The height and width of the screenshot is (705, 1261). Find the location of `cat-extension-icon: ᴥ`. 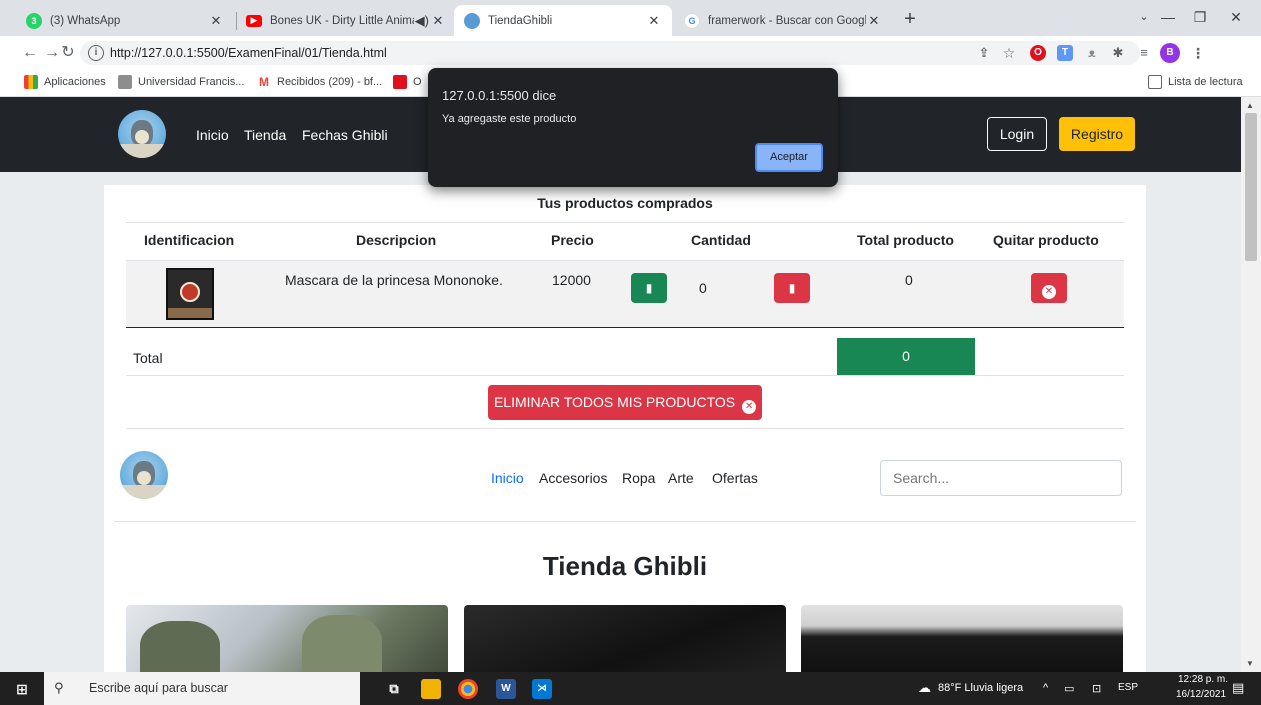

cat-extension-icon: ᴥ is located at coordinates (1092, 53).